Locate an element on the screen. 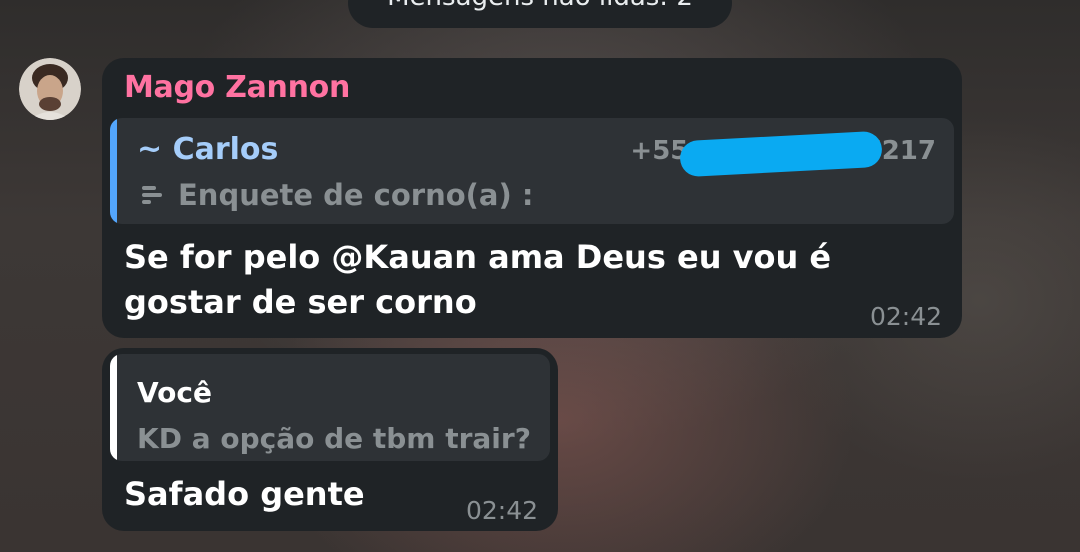 This screenshot has height=552, width=1080. quoted-author: ~ Carlos is located at coordinates (208, 149).